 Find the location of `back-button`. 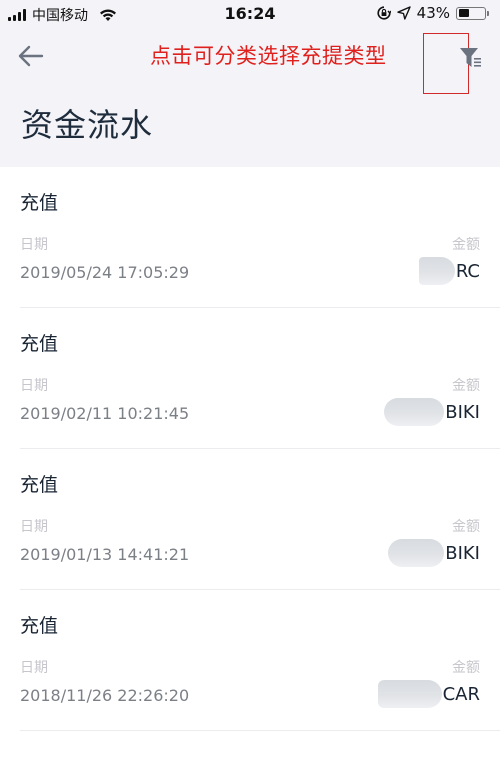

back-button is located at coordinates (31, 56).